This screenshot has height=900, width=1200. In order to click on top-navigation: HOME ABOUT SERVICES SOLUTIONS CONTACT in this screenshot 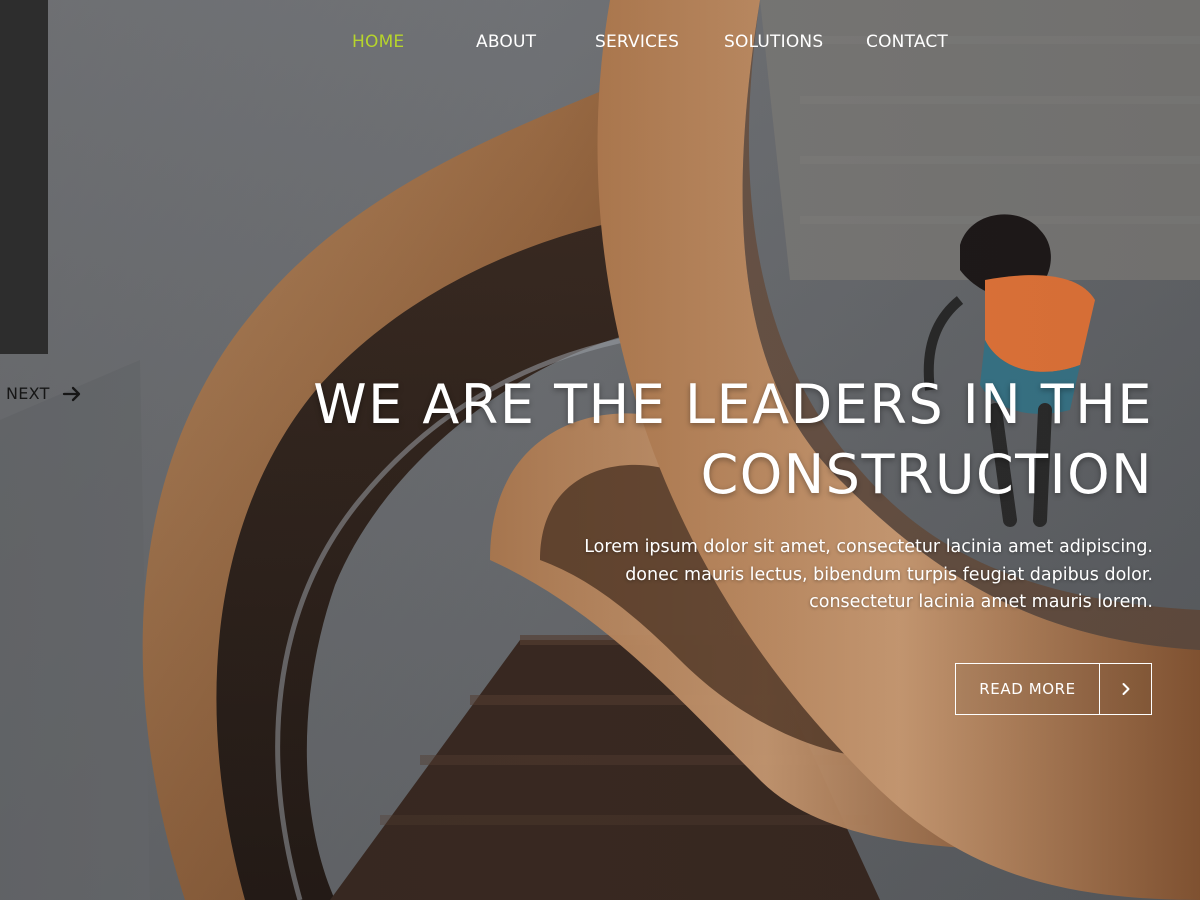, I will do `click(600, 43)`.